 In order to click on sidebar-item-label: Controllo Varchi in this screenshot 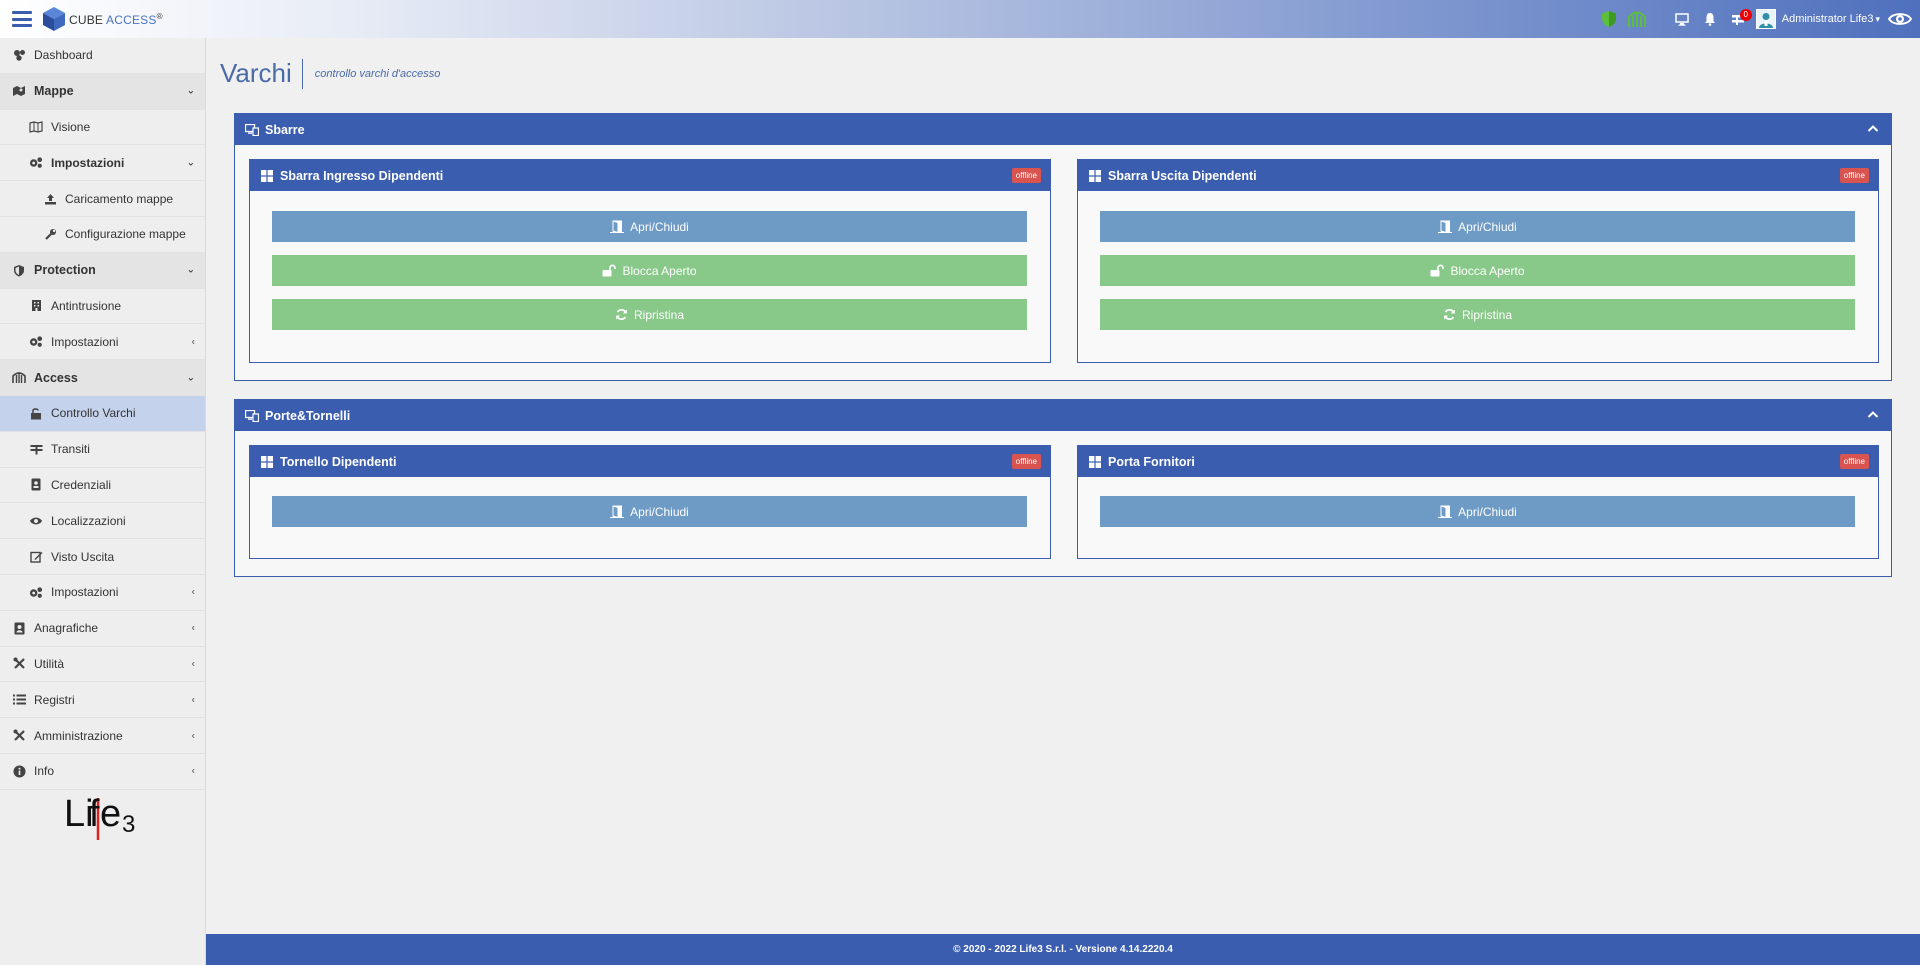, I will do `click(93, 413)`.